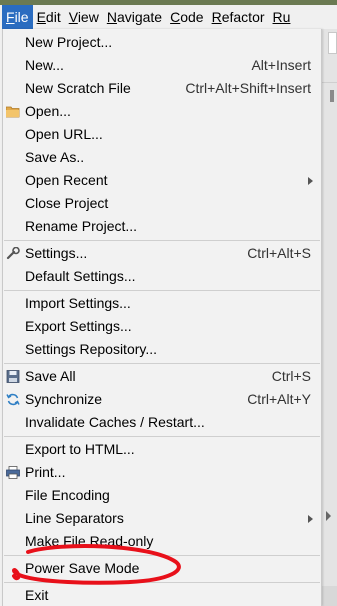 This screenshot has height=606, width=337. I want to click on menu-refactor: Refactor, so click(238, 17).